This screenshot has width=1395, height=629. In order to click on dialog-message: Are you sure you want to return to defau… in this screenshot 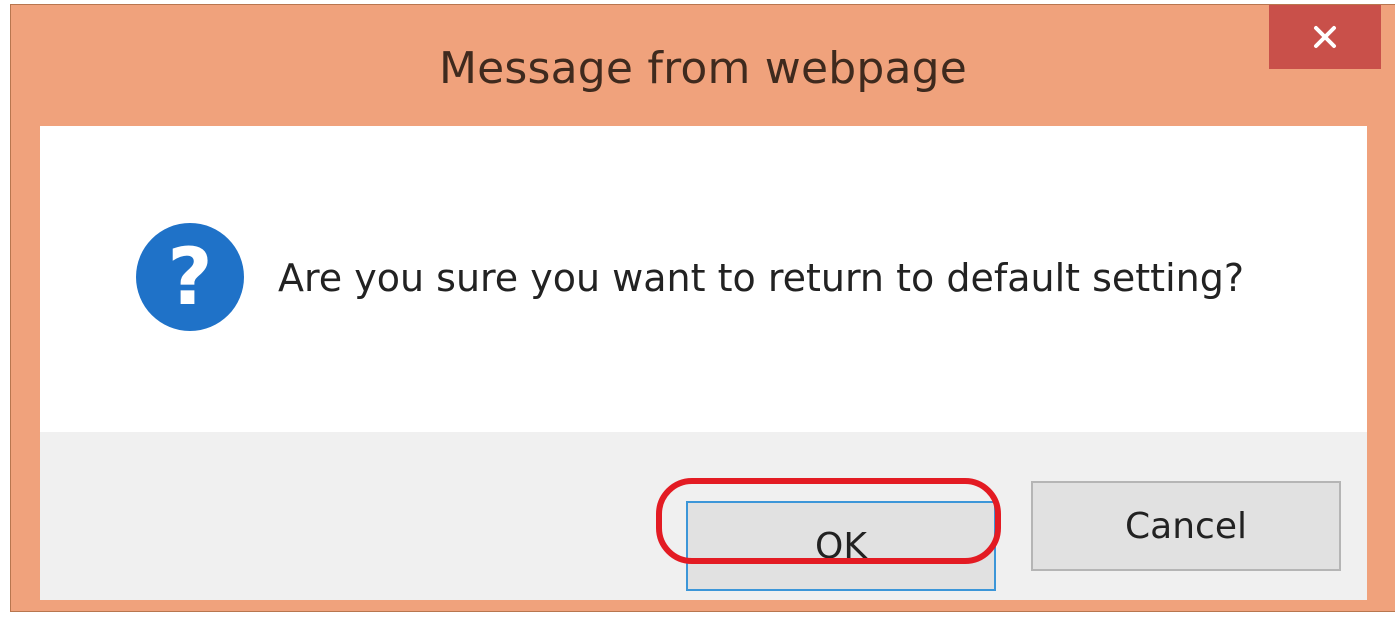, I will do `click(761, 278)`.